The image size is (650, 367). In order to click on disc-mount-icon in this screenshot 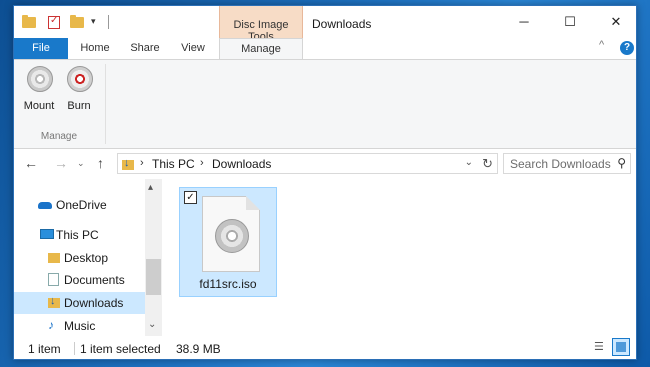, I will do `click(40, 79)`.